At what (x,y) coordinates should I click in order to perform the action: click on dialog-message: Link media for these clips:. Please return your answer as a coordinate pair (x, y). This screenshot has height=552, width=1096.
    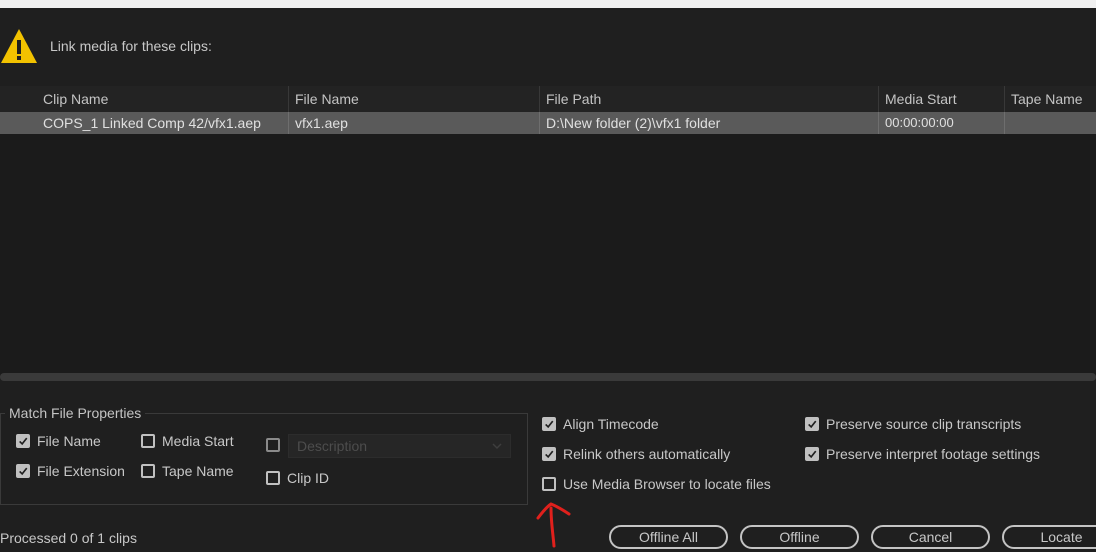
    Looking at the image, I should click on (131, 46).